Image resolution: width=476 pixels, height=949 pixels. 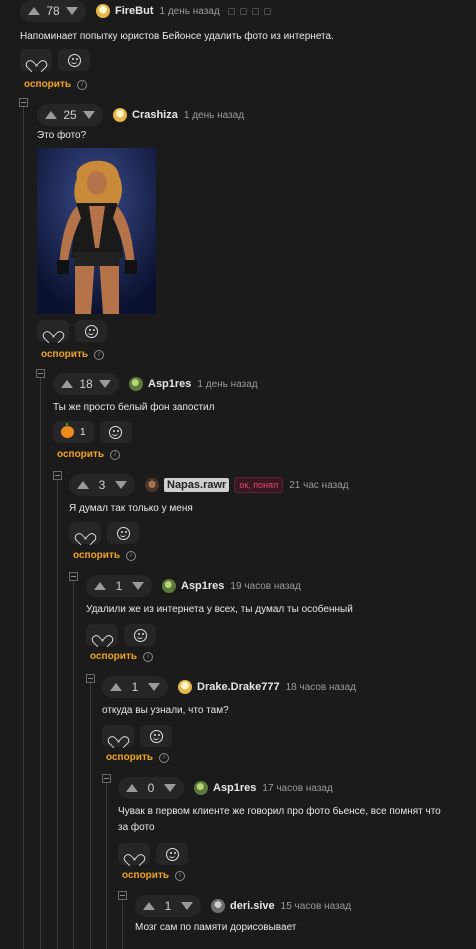 What do you see at coordinates (267, 11) in the screenshot?
I see `flag-icon` at bounding box center [267, 11].